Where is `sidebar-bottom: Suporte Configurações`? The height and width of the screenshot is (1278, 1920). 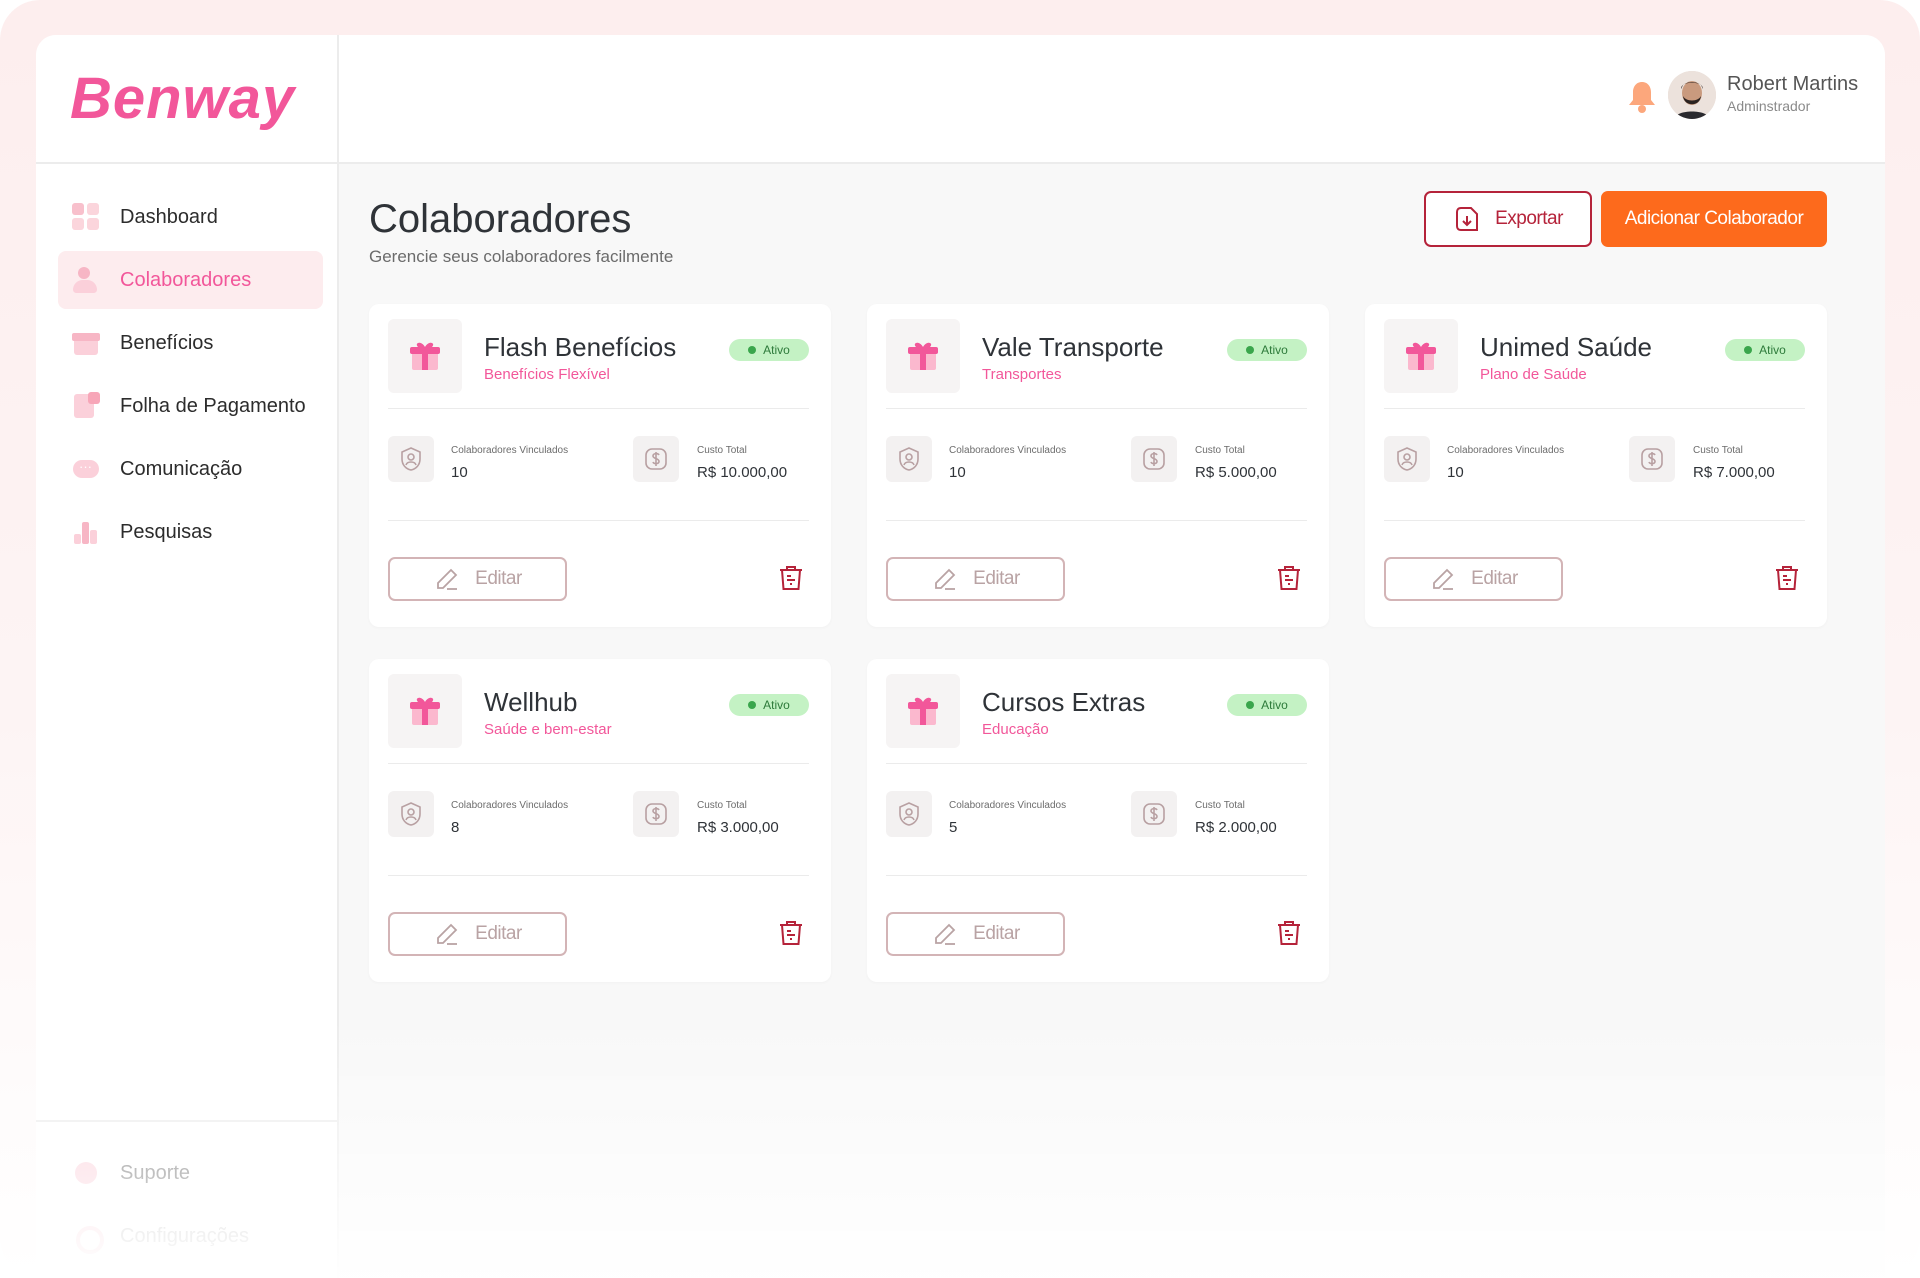 sidebar-bottom: Suporte Configurações is located at coordinates (186, 1195).